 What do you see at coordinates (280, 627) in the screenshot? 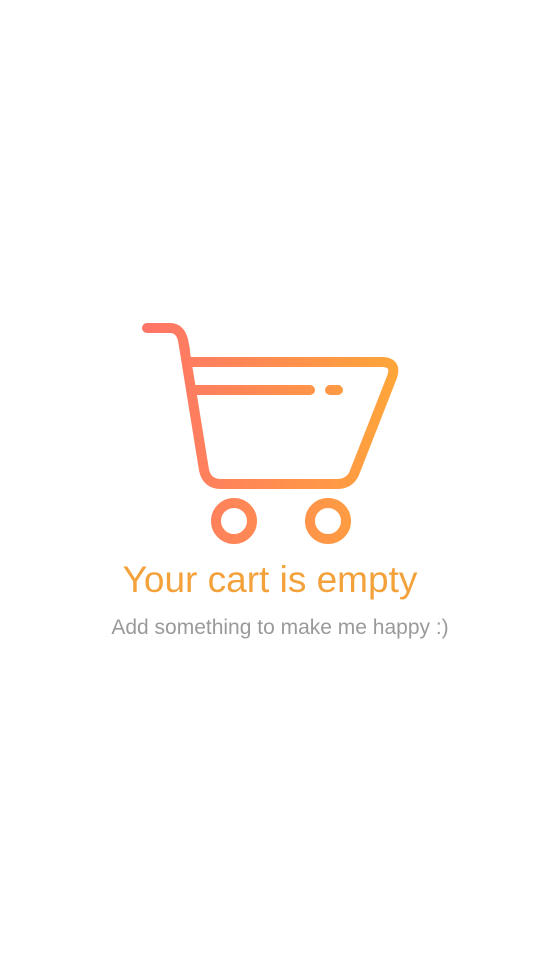
I see `empty-cart-subtitle: Add something to make me happy :)` at bounding box center [280, 627].